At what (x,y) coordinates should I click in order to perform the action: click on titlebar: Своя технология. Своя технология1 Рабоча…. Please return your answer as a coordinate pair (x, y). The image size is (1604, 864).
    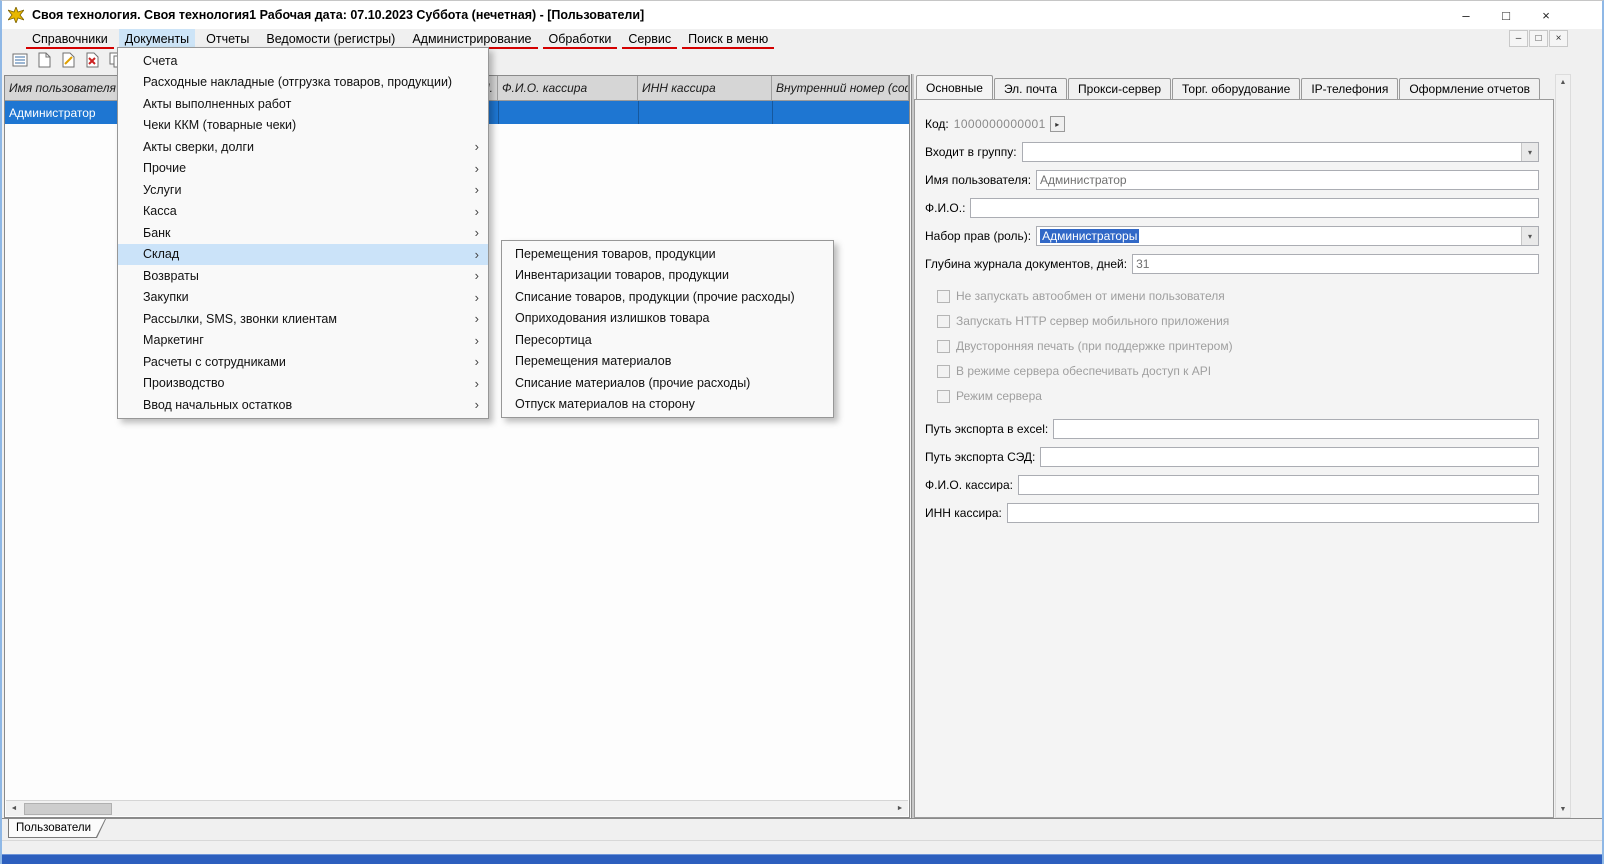
    Looking at the image, I should click on (802, 15).